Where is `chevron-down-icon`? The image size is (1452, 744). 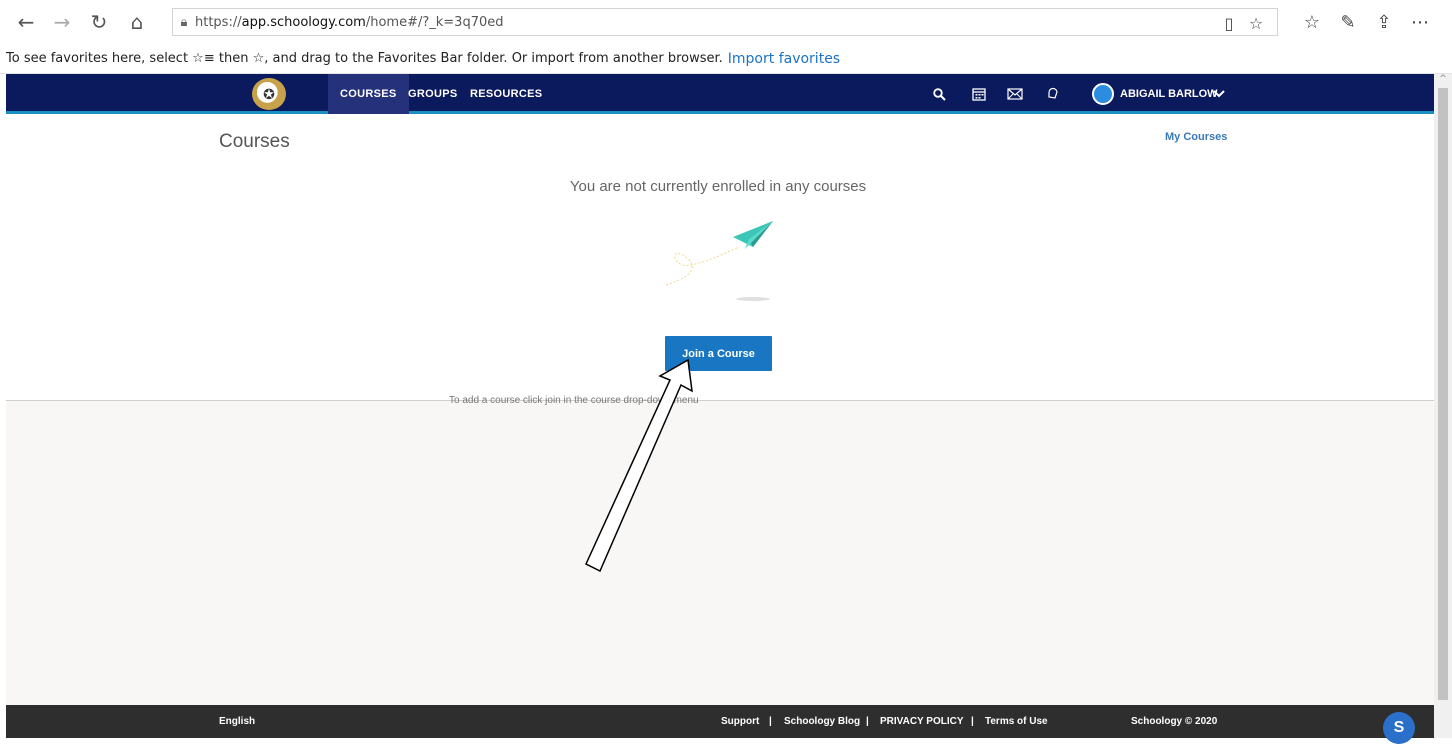 chevron-down-icon is located at coordinates (1219, 94).